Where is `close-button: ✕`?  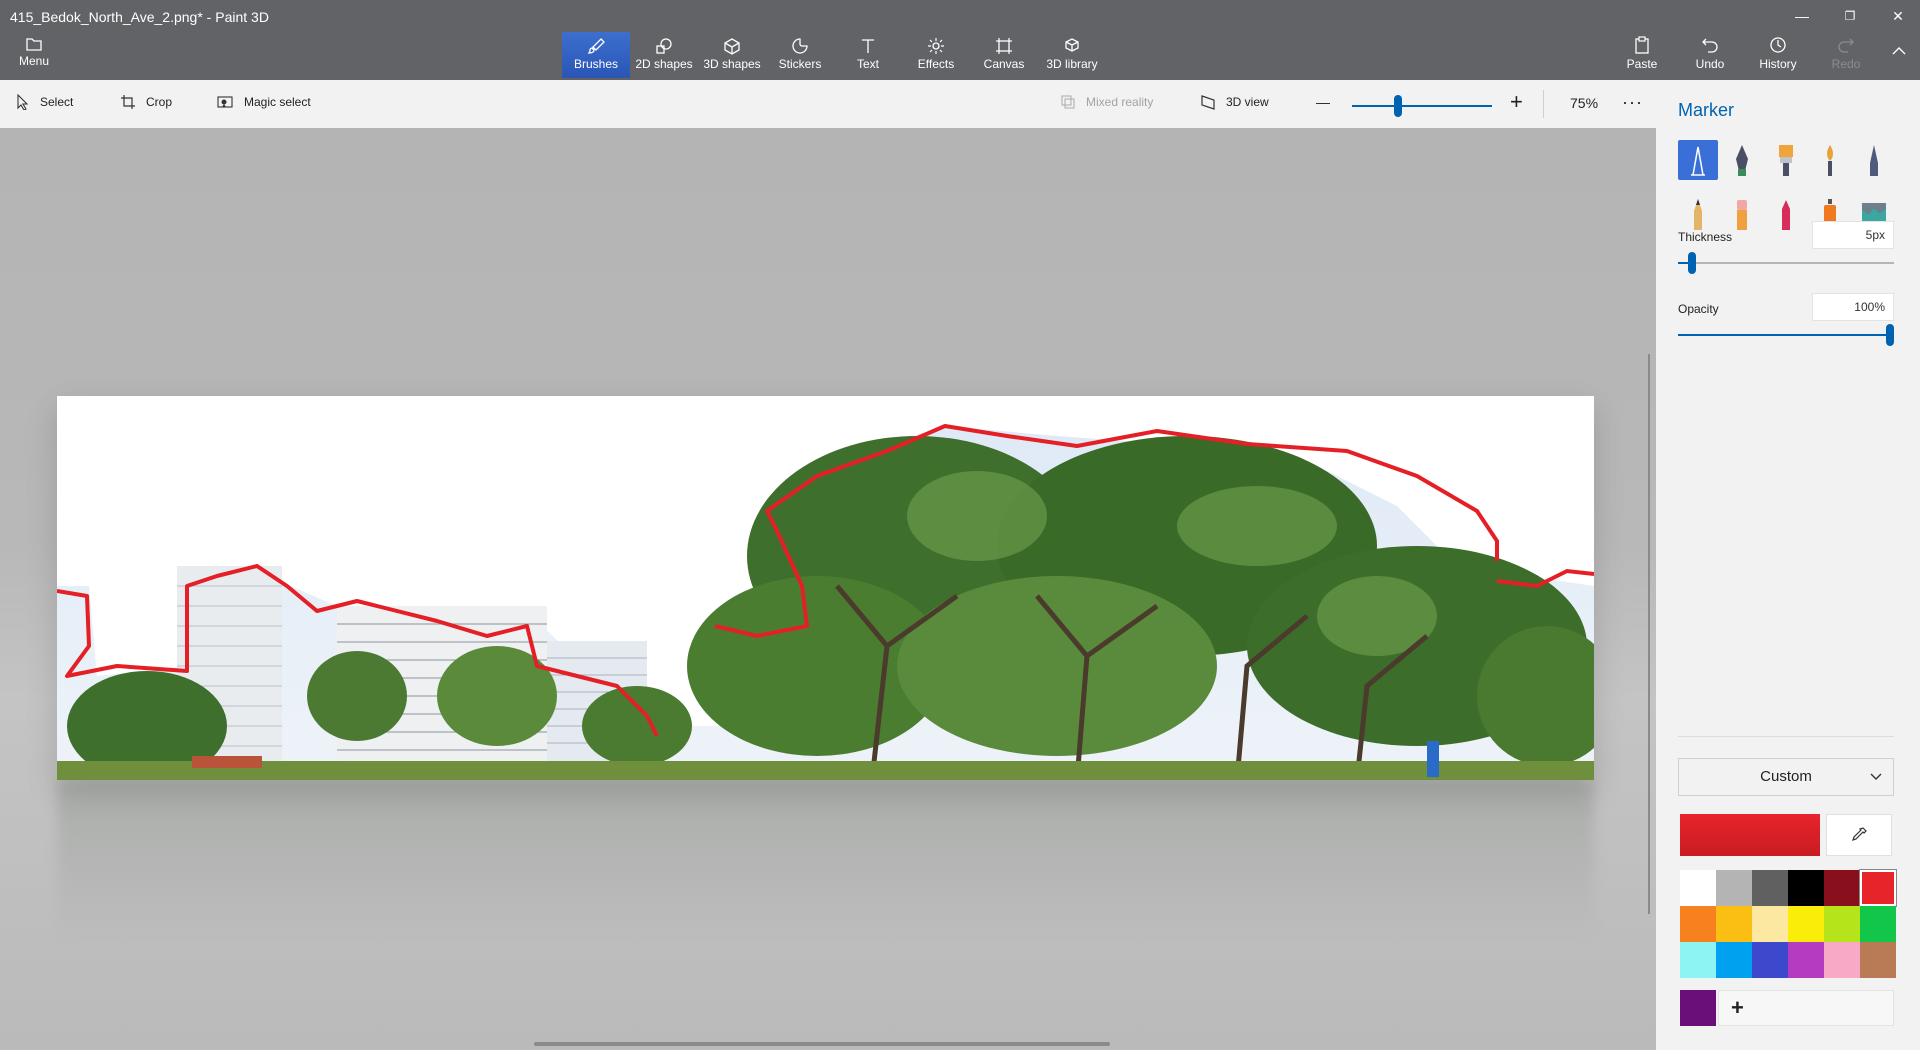 close-button: ✕ is located at coordinates (1898, 16).